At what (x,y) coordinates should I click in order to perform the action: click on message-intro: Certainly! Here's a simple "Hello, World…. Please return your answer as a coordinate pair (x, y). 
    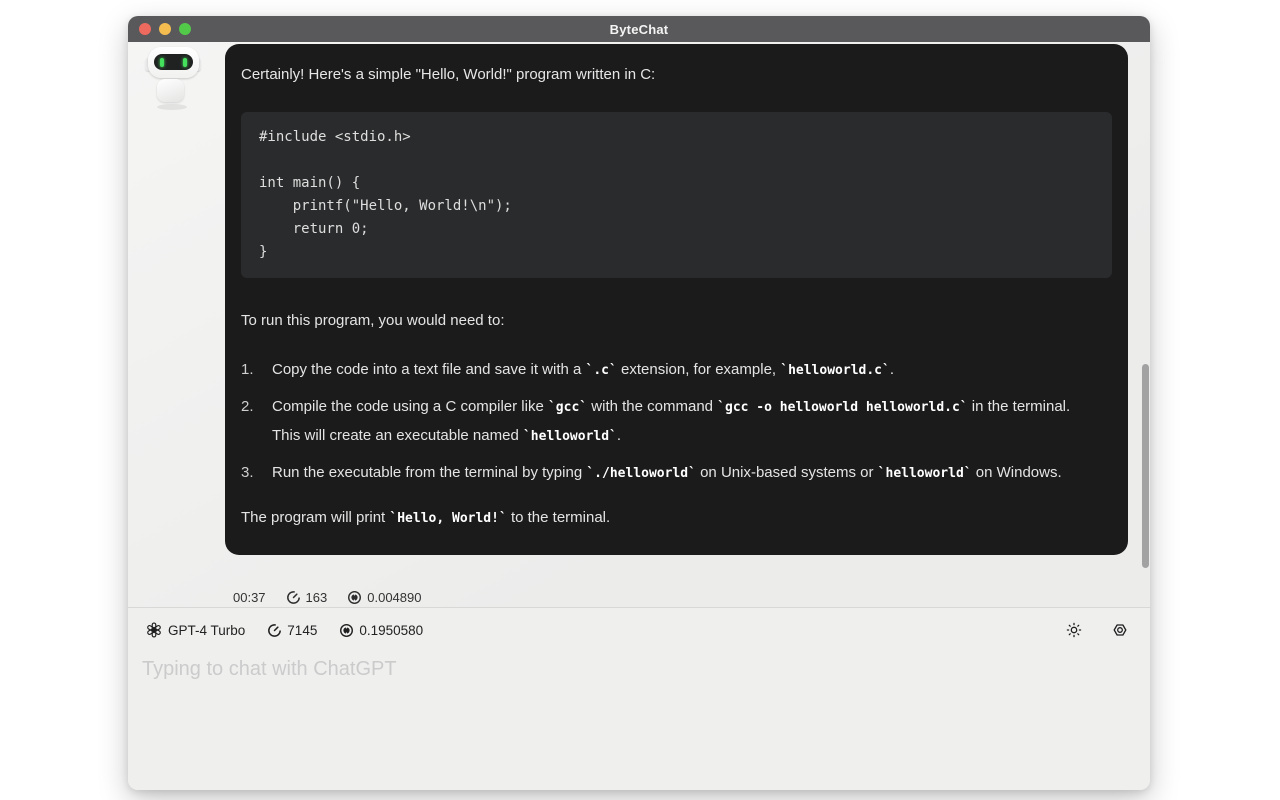
    Looking at the image, I should click on (448, 74).